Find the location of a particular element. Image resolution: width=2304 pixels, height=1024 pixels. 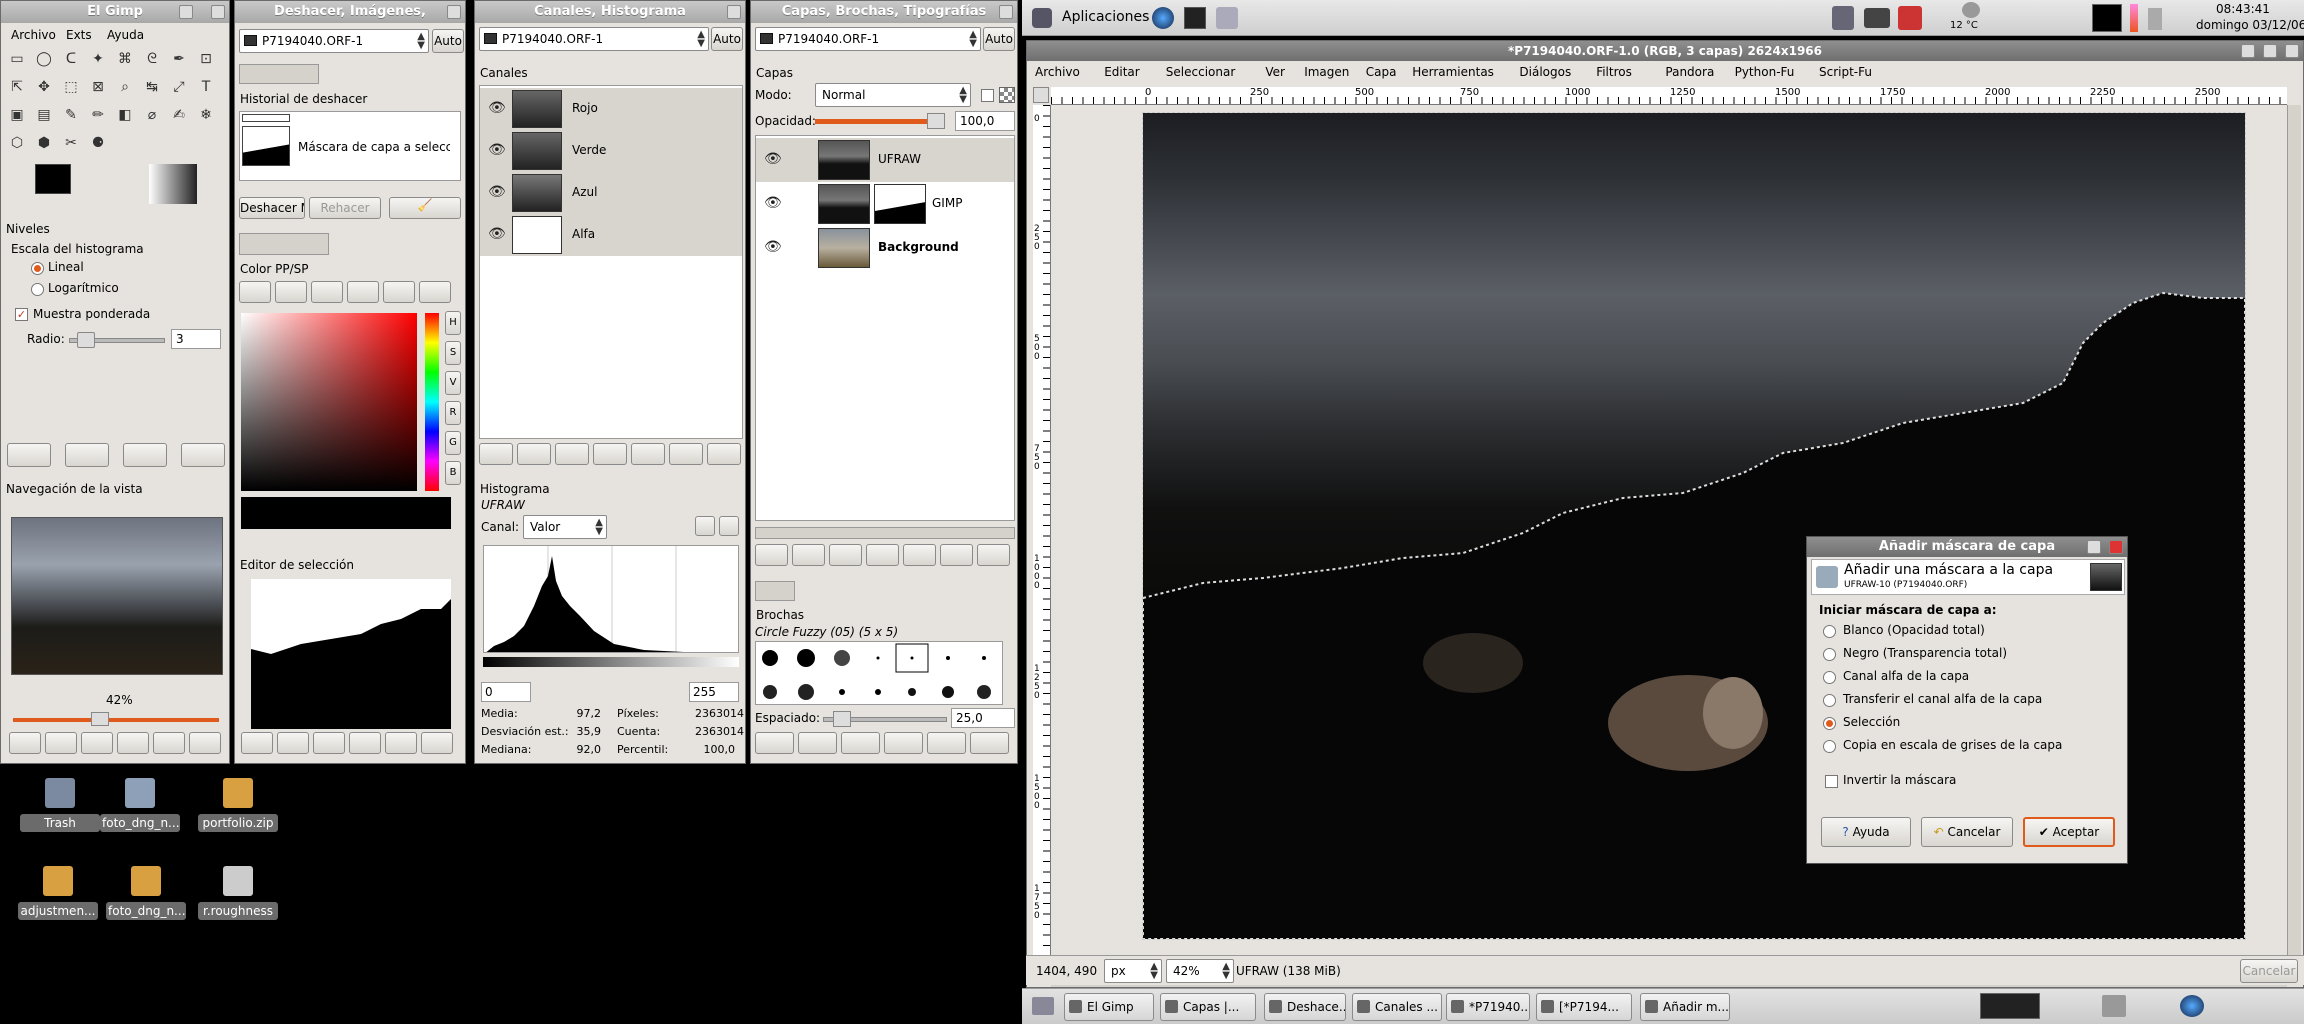

rect-select-tool-icon: ▭ is located at coordinates (17, 59).